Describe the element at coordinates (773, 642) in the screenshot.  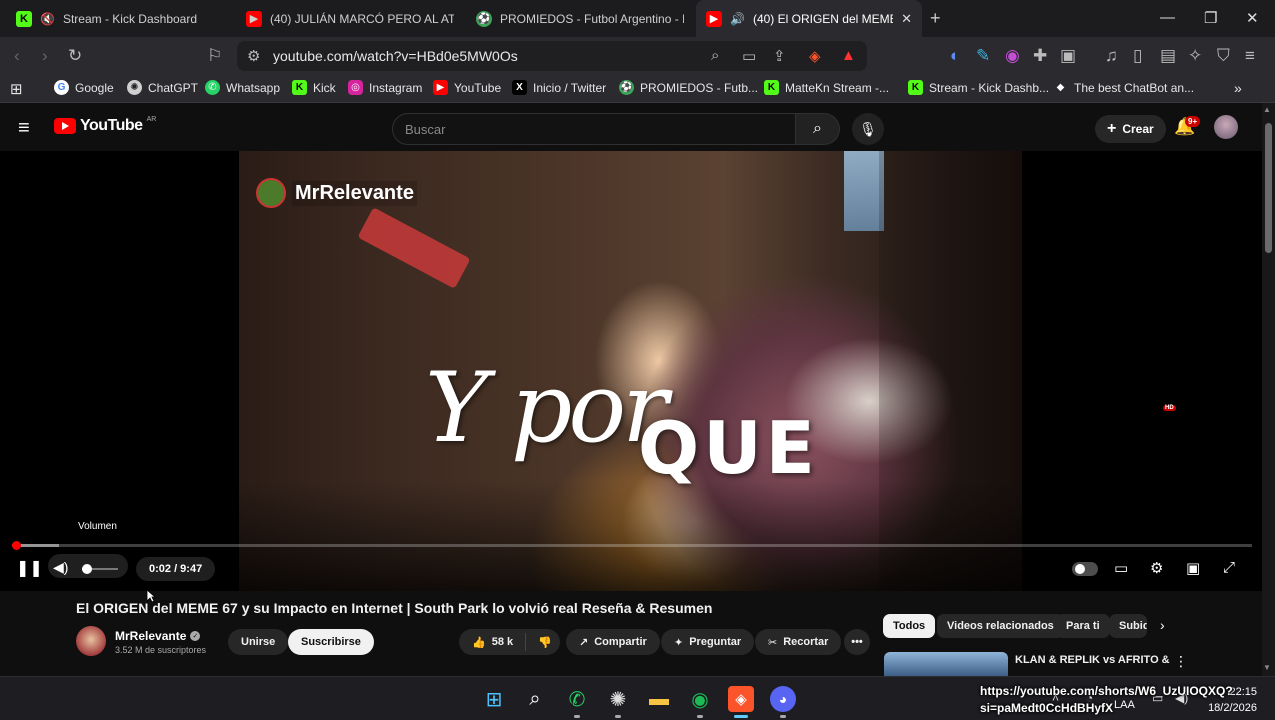
I see `scissors-icon: ✂` at that location.